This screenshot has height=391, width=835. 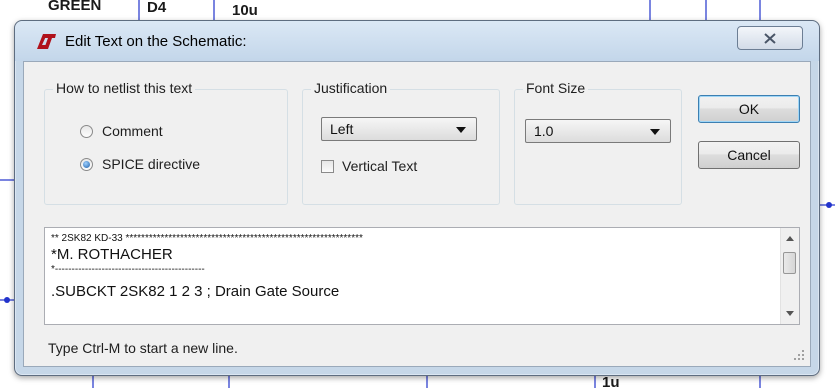 What do you see at coordinates (46, 41) in the screenshot?
I see `ltspice-app-icon` at bounding box center [46, 41].